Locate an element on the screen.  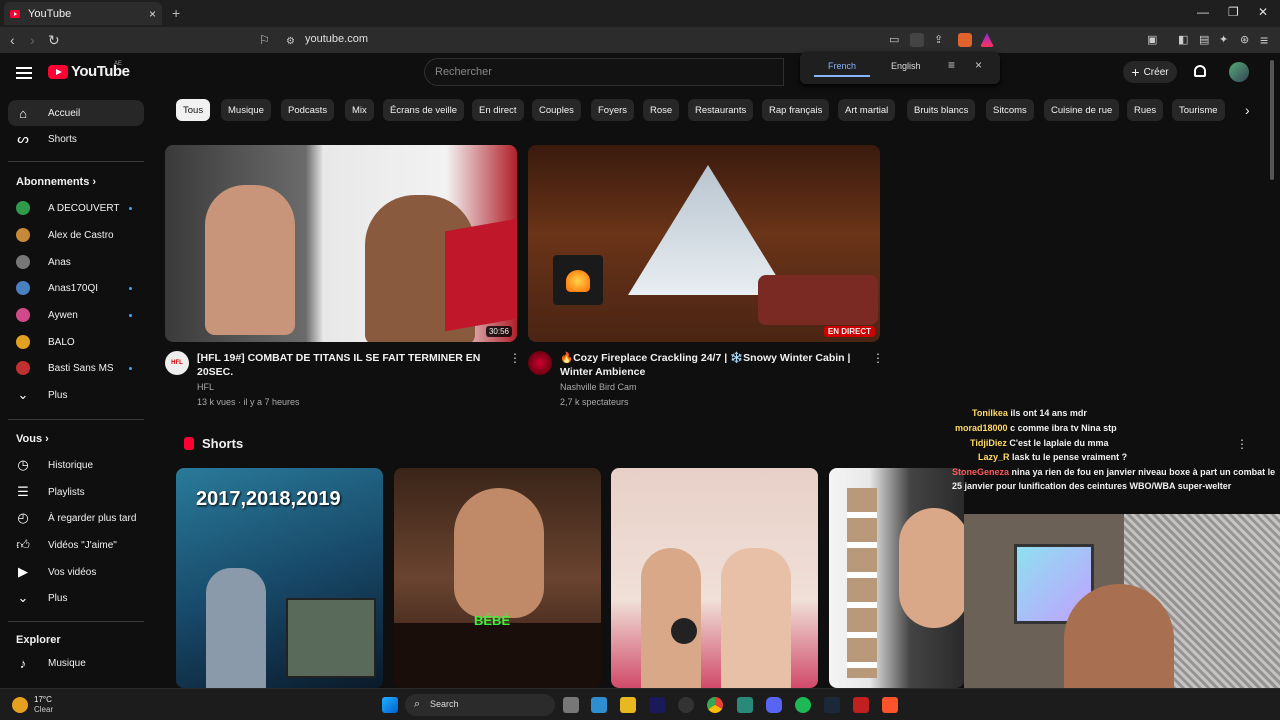
tab-close-icon: × is located at coordinates (152, 14).